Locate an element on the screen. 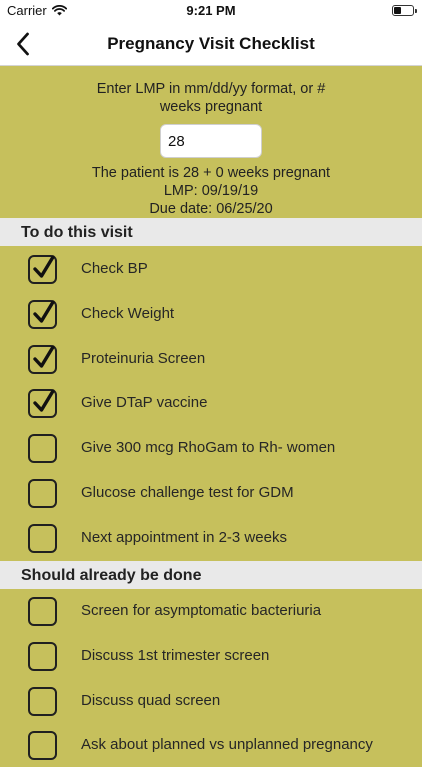 The width and height of the screenshot is (422, 767). checklist-row: Screen for asymptomatic bacteriuria is located at coordinates (211, 611).